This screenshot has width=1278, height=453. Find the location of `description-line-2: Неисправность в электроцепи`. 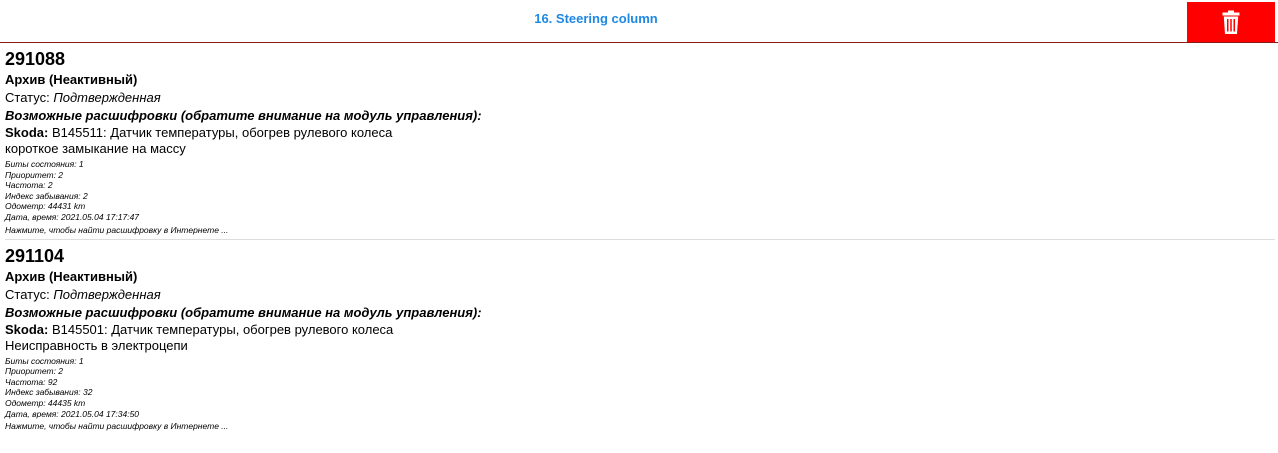

description-line-2: Неисправность в электроцепи is located at coordinates (96, 345).